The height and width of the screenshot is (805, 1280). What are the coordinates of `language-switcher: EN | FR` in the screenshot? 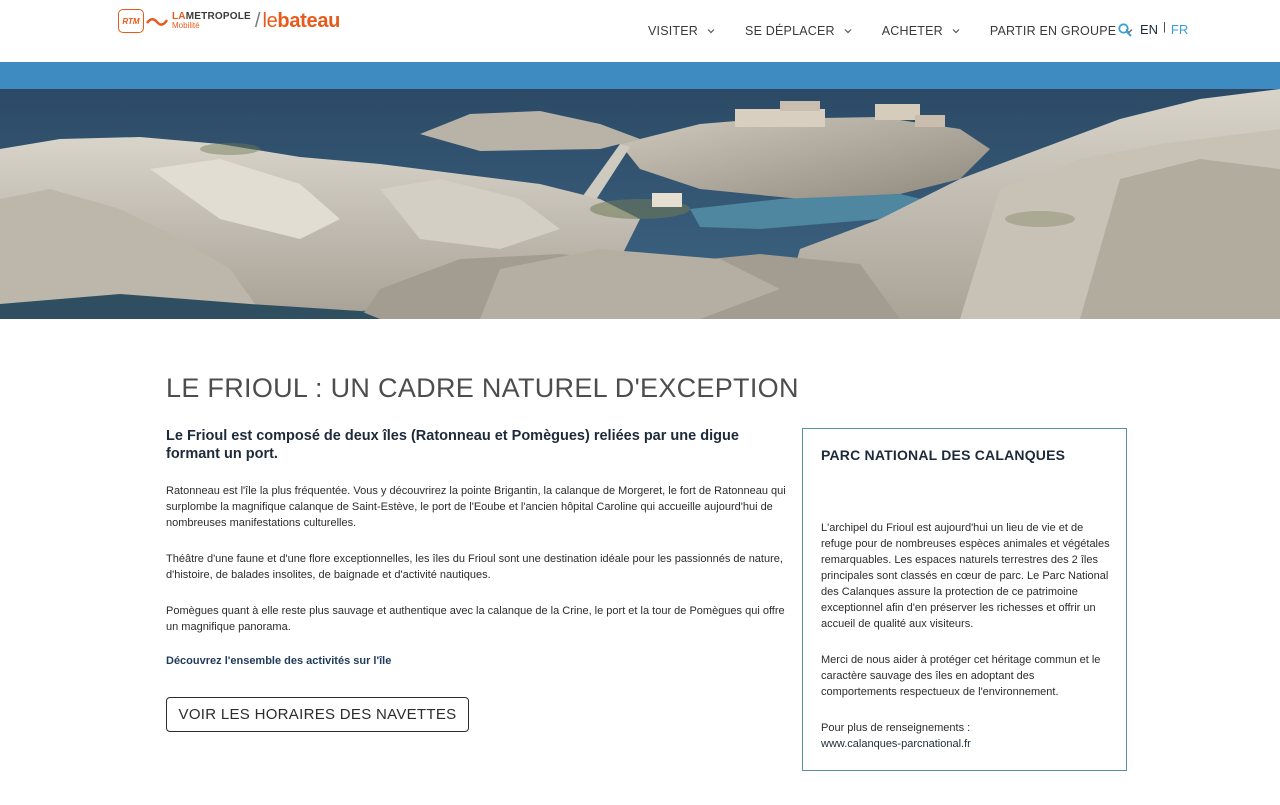 It's located at (1164, 29).